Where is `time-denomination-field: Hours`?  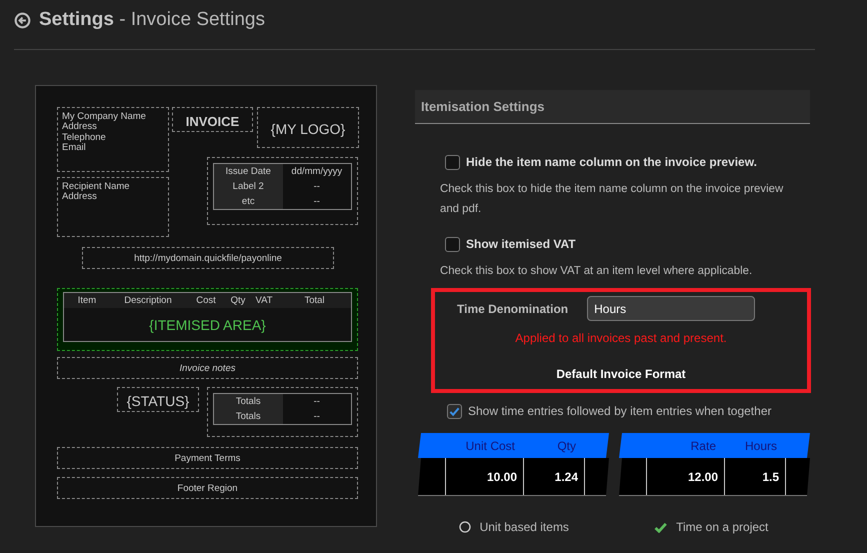 time-denomination-field: Hours is located at coordinates (671, 308).